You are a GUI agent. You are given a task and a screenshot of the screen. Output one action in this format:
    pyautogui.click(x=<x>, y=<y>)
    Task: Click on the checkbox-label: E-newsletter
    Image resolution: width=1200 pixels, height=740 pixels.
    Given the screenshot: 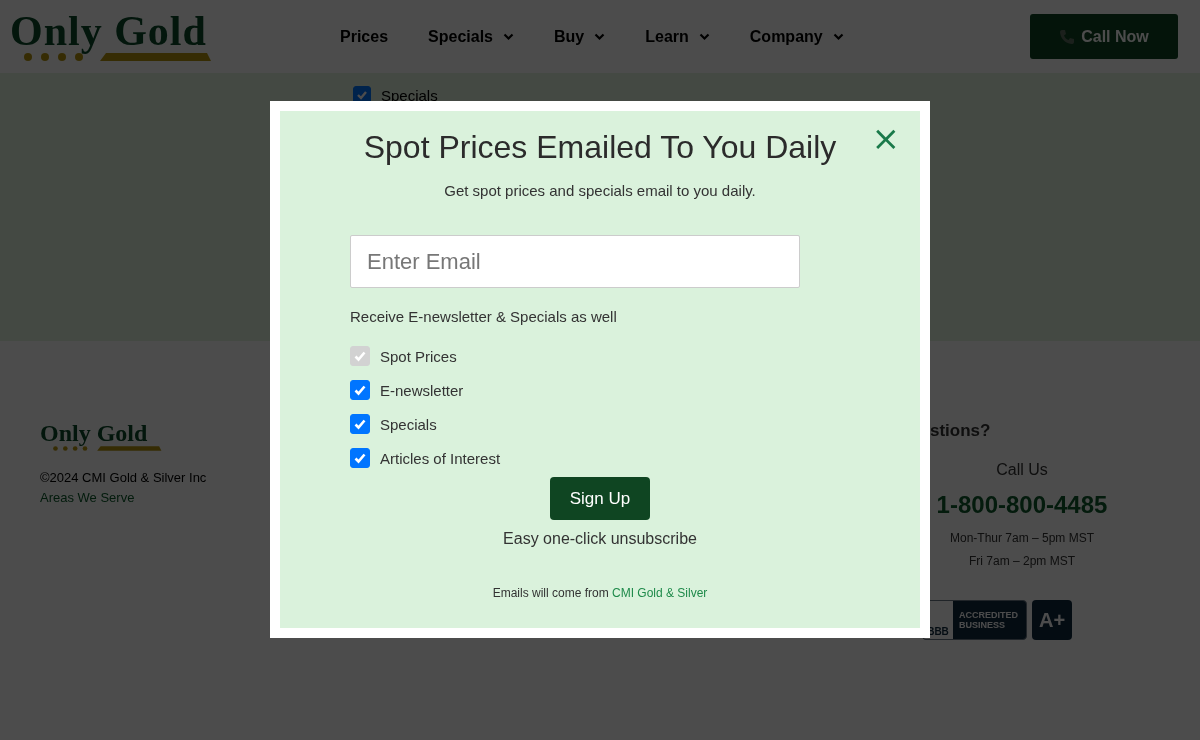 What is the action you would take?
    pyautogui.click(x=422, y=390)
    